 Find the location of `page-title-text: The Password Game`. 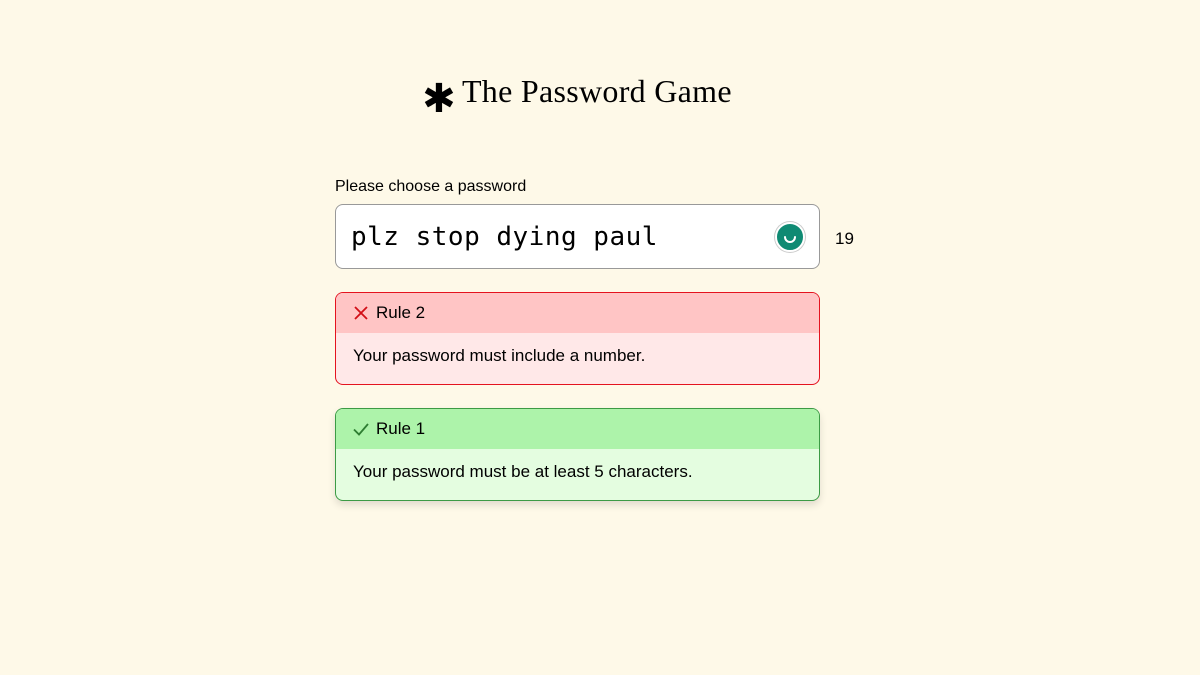

page-title-text: The Password Game is located at coordinates (596, 91).